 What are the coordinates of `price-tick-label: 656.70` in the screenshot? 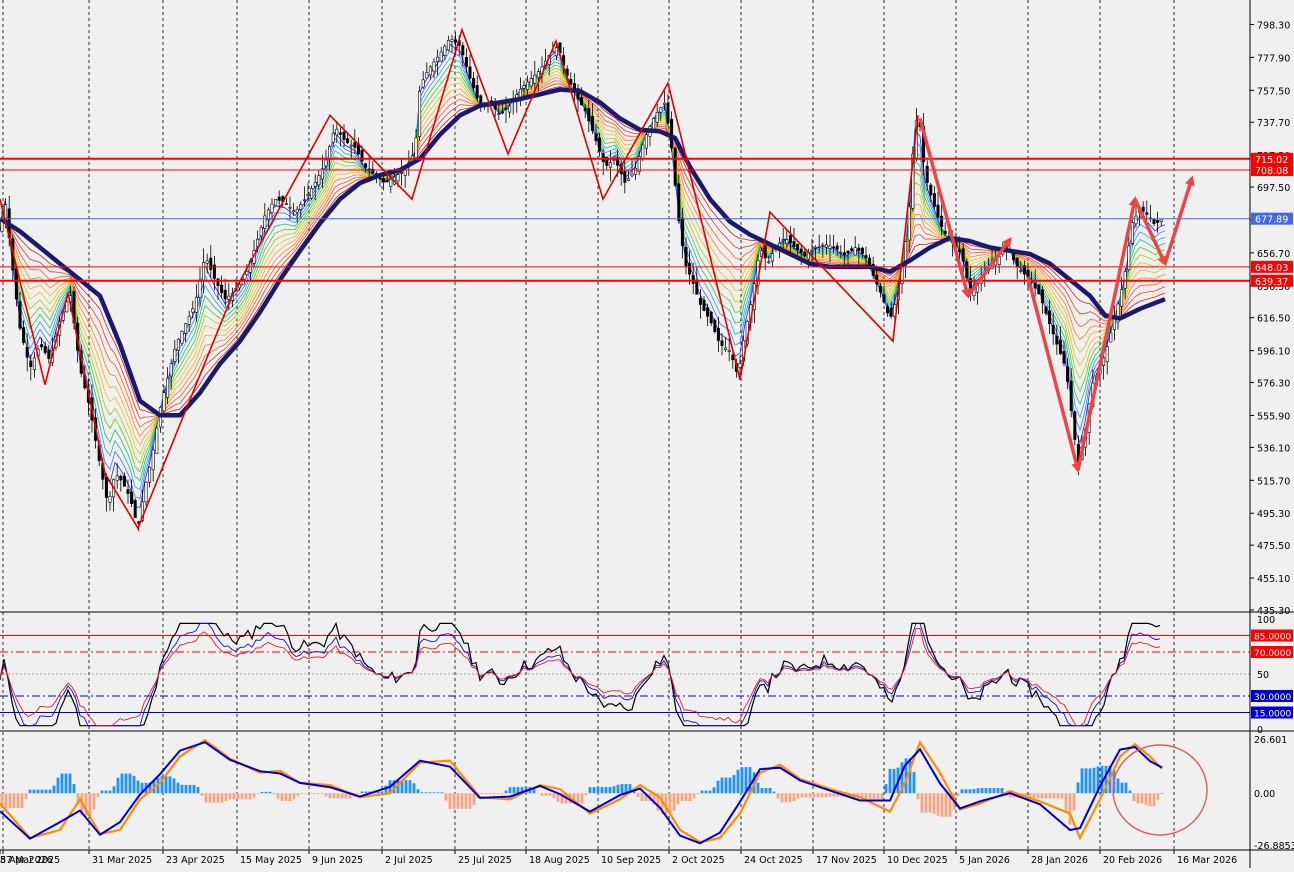 It's located at (1273, 254).